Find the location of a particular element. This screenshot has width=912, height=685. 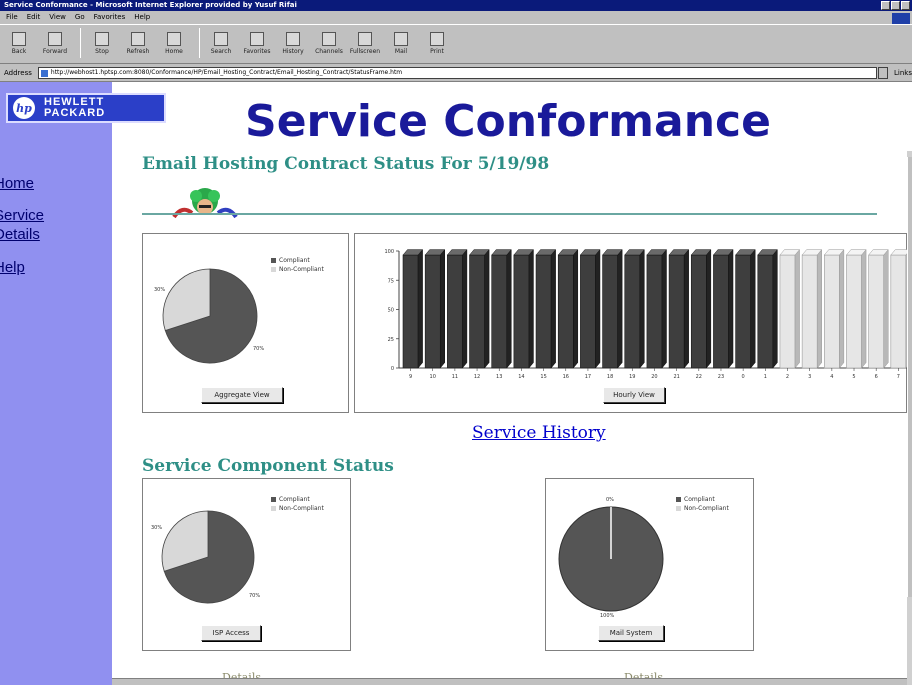

mail-button: Mail is located at coordinates (401, 43).